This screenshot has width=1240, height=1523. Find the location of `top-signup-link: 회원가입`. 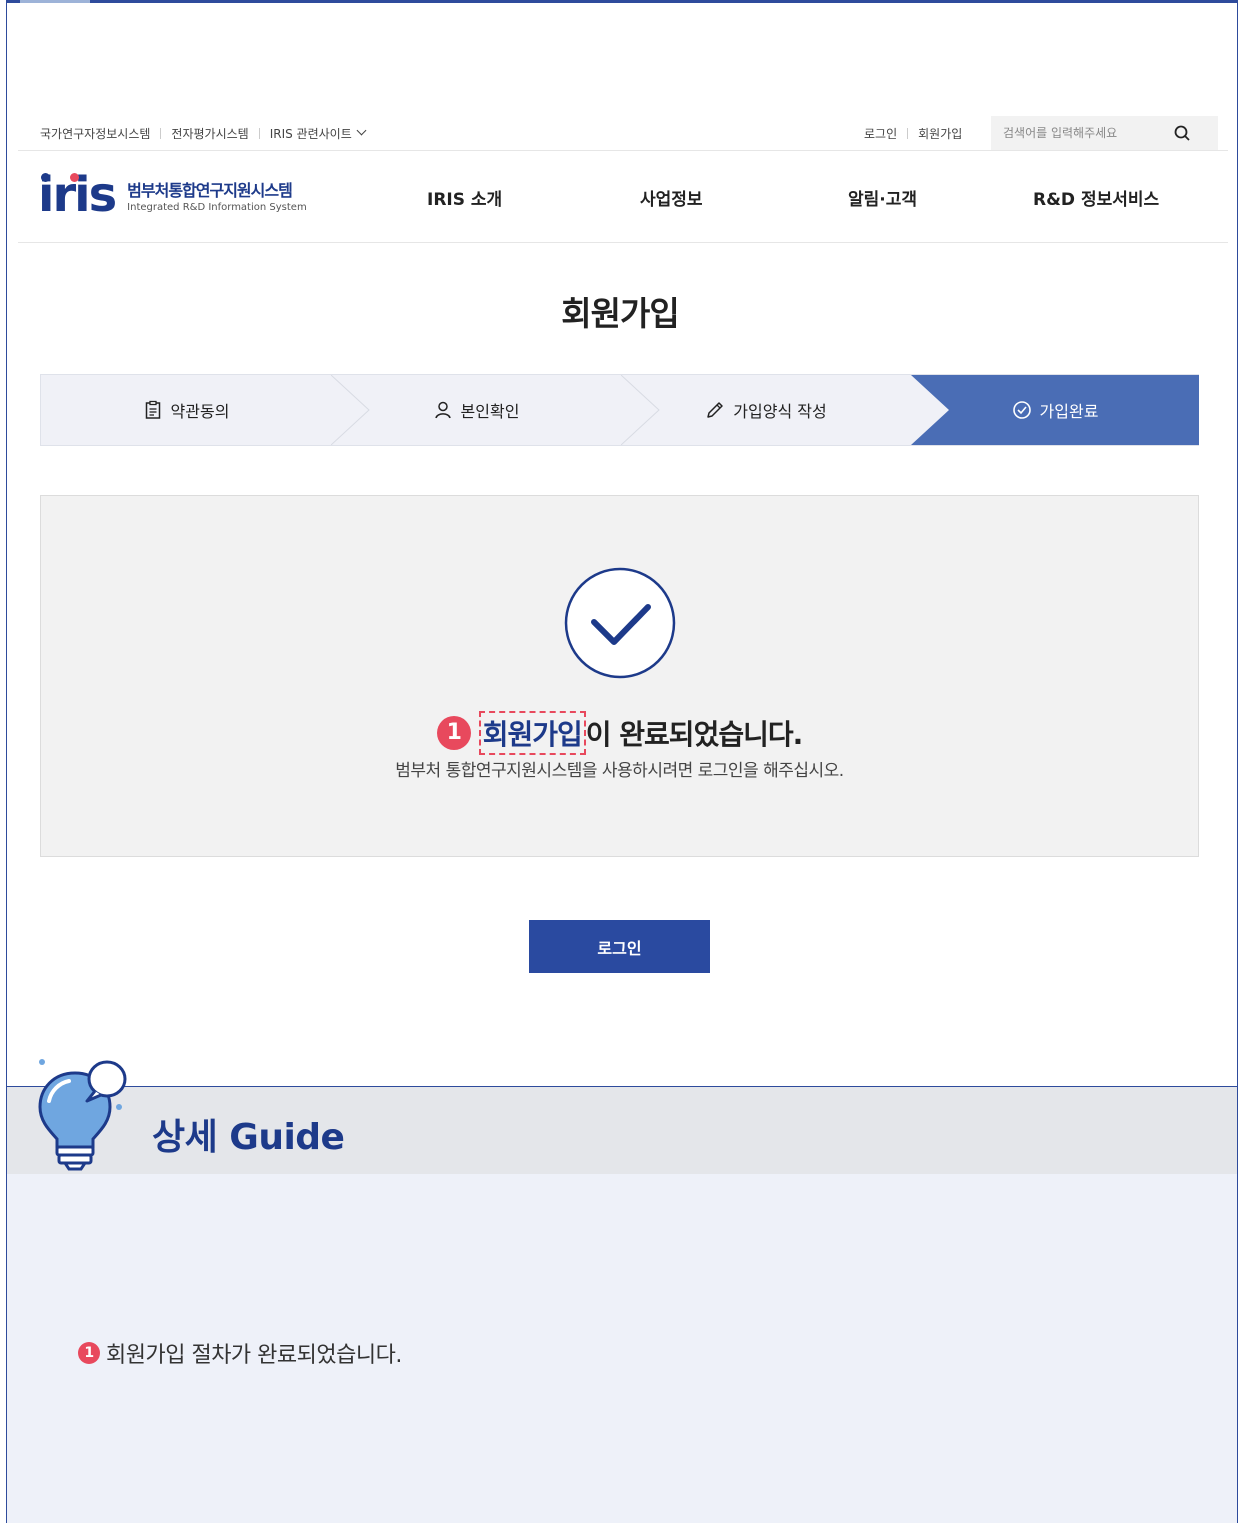

top-signup-link: 회원가입 is located at coordinates (940, 133).